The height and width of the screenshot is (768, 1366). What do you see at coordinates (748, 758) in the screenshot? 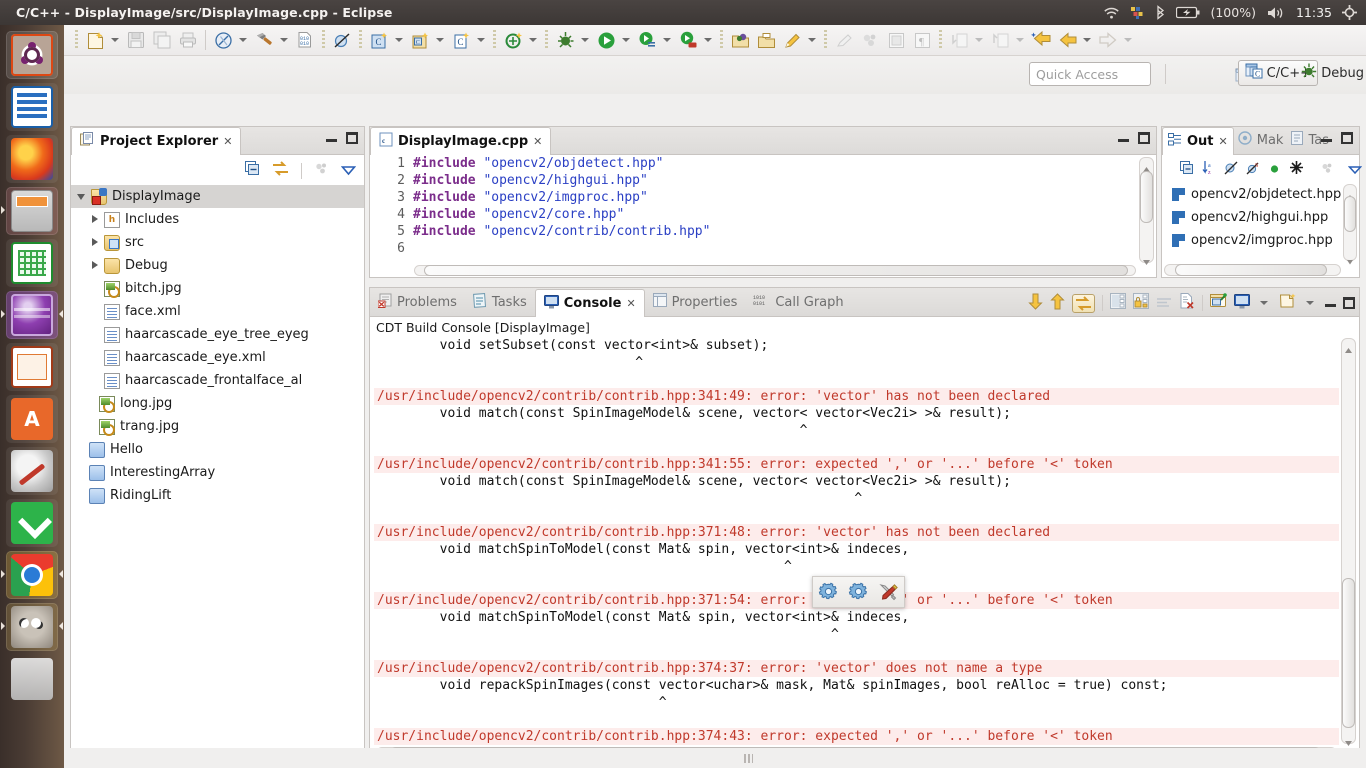
I see `resize-handle` at bounding box center [748, 758].